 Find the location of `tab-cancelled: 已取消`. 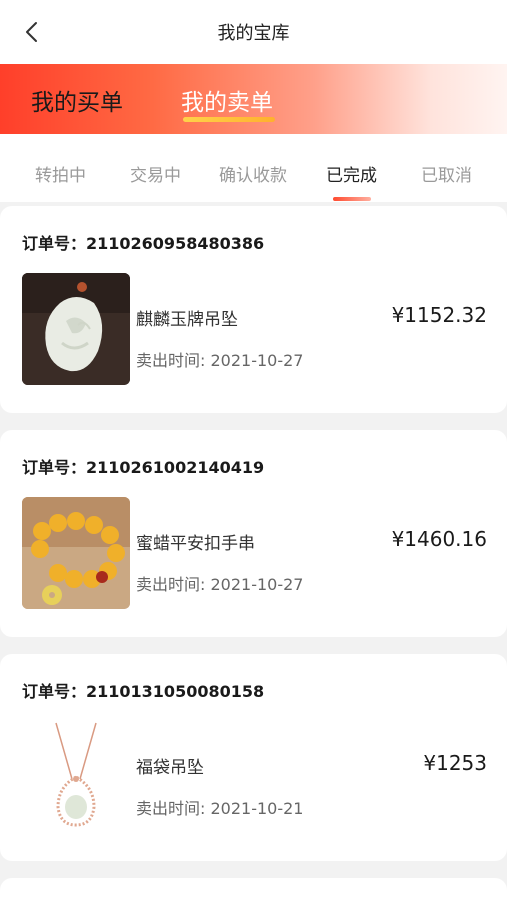

tab-cancelled: 已取消 is located at coordinates (446, 173).